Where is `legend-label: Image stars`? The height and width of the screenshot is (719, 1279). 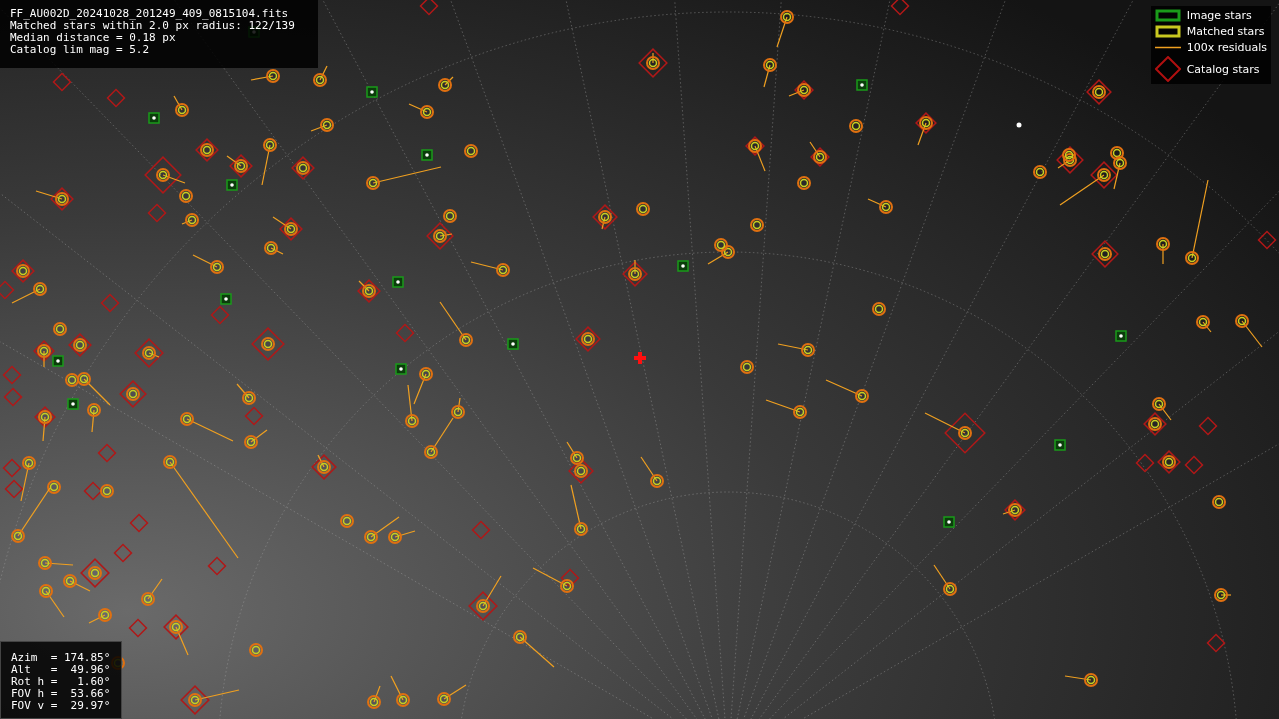
legend-label: Image stars is located at coordinates (1219, 15).